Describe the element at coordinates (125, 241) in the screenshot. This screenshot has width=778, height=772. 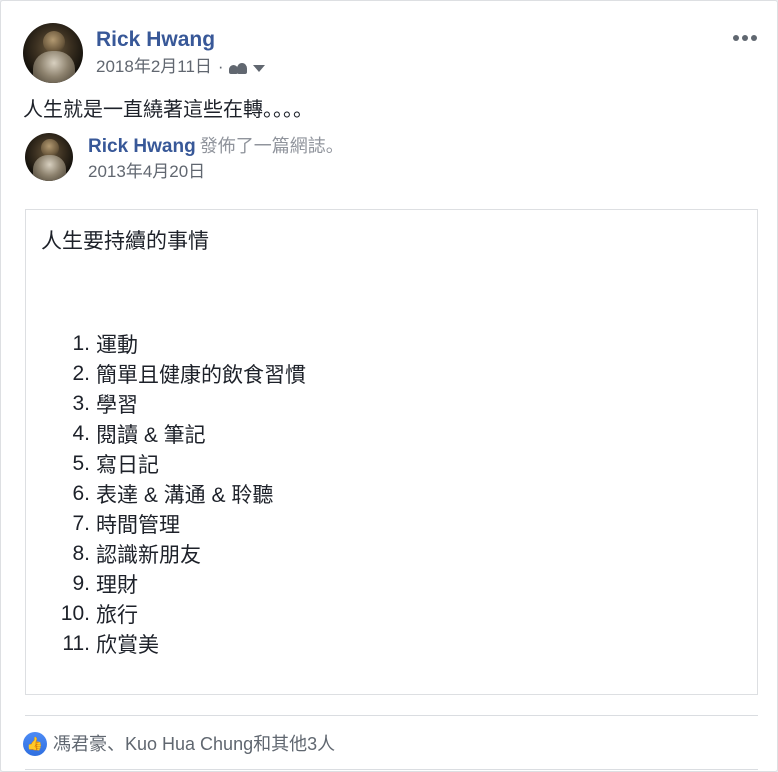
I see `note-title: 人生要持續的事情` at that location.